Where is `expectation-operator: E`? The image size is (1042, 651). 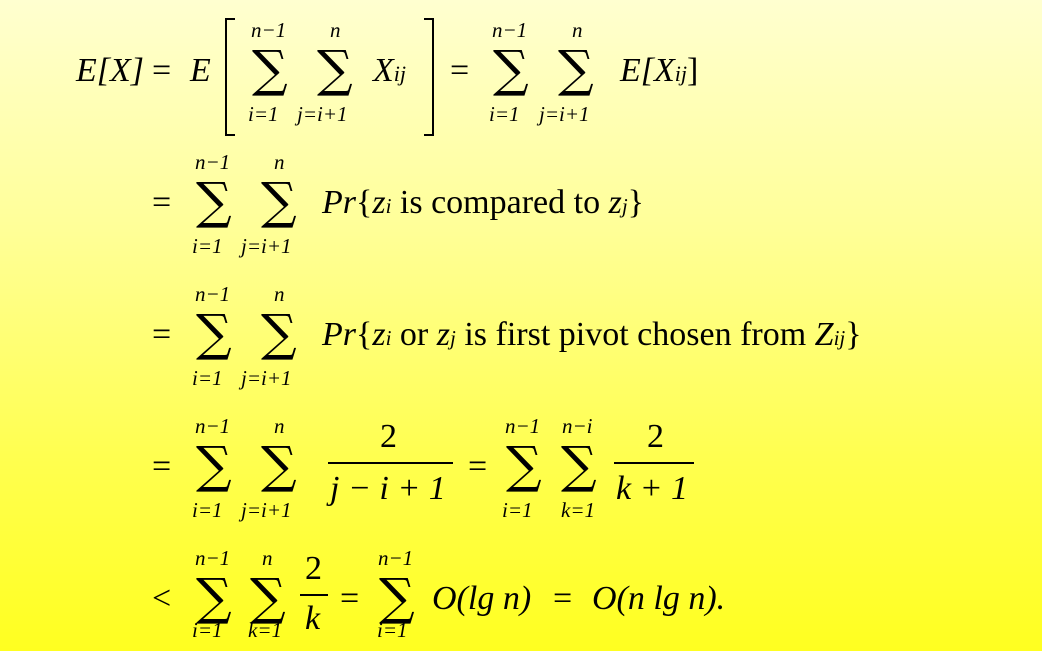
expectation-operator: E is located at coordinates (200, 70).